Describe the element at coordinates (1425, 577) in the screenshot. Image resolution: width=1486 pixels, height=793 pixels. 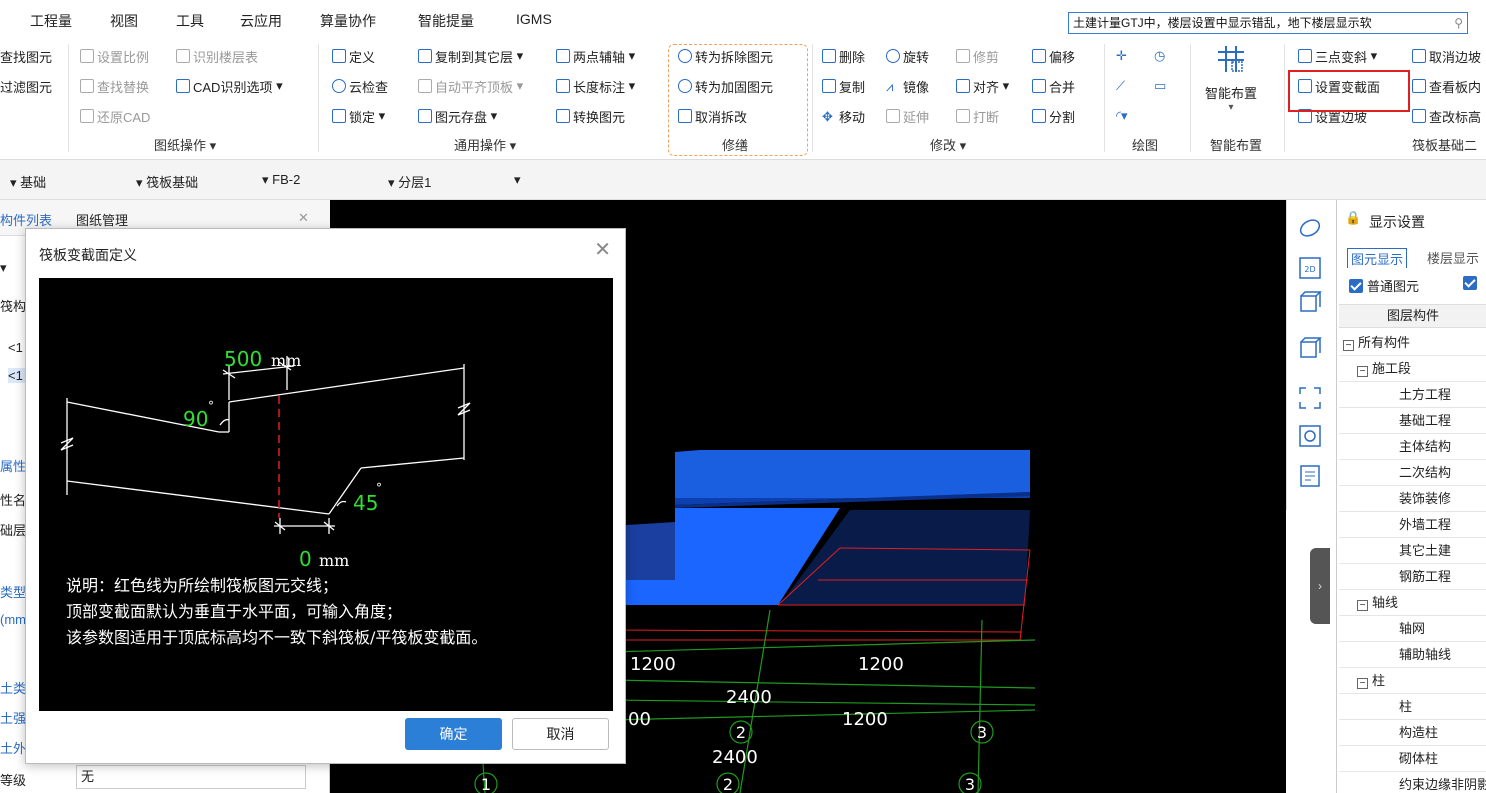
I see `tree-item: 钢筋工程` at that location.